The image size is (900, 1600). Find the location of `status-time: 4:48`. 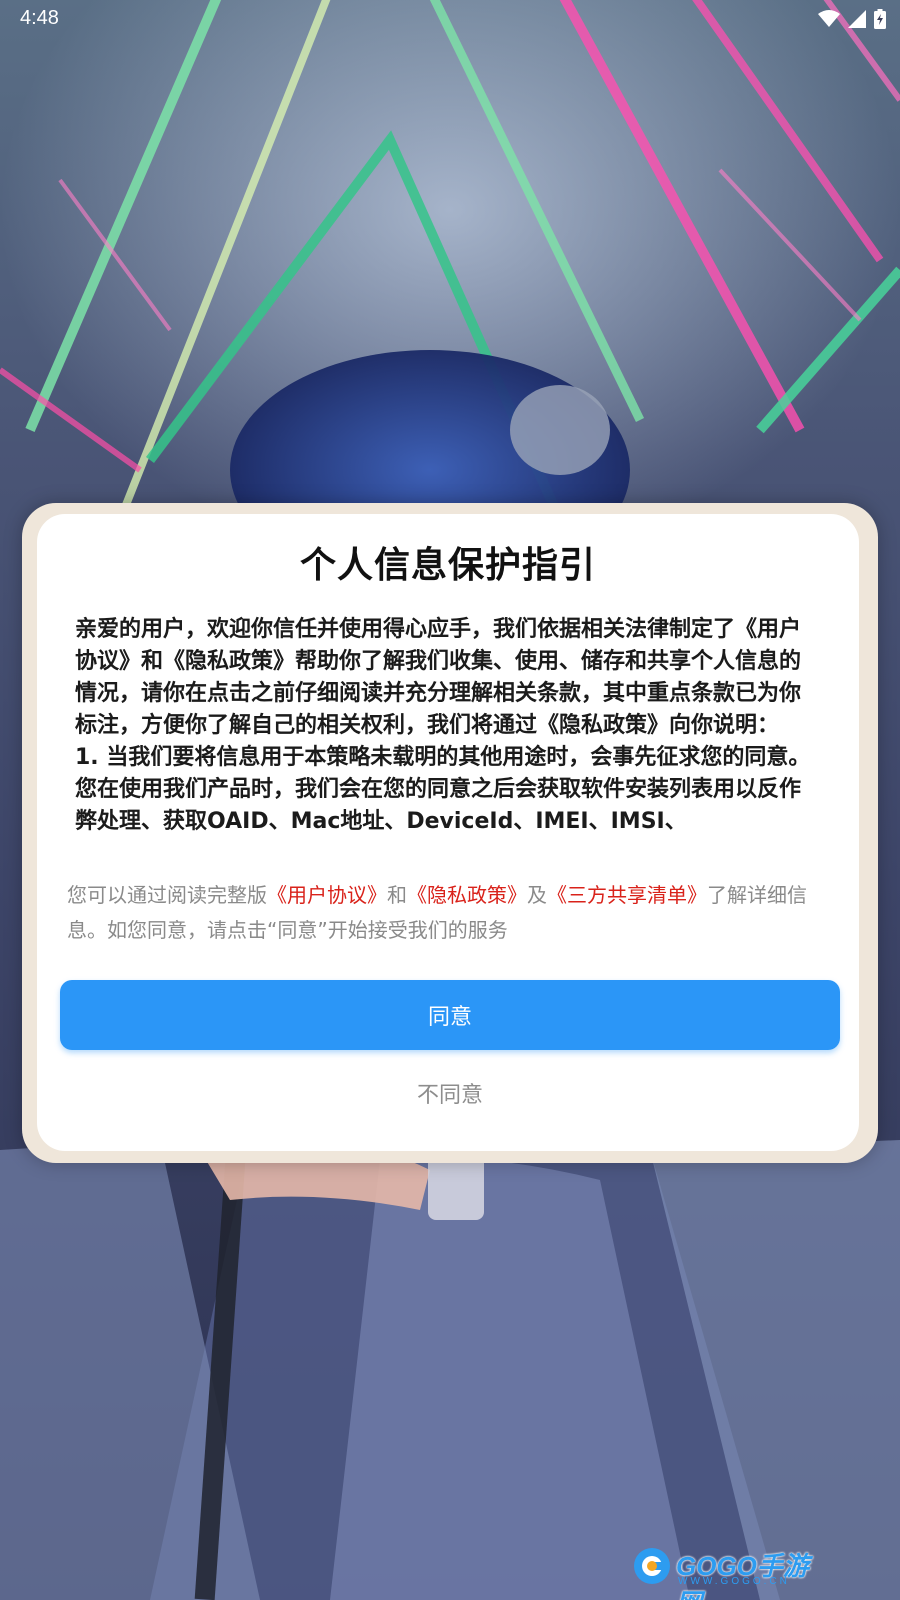

status-time: 4:48 is located at coordinates (39, 18).